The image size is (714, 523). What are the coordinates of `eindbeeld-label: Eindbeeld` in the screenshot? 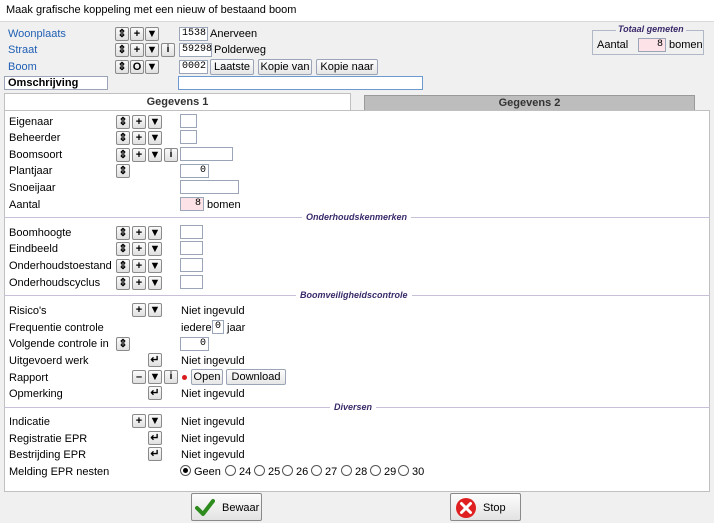 It's located at (33, 249).